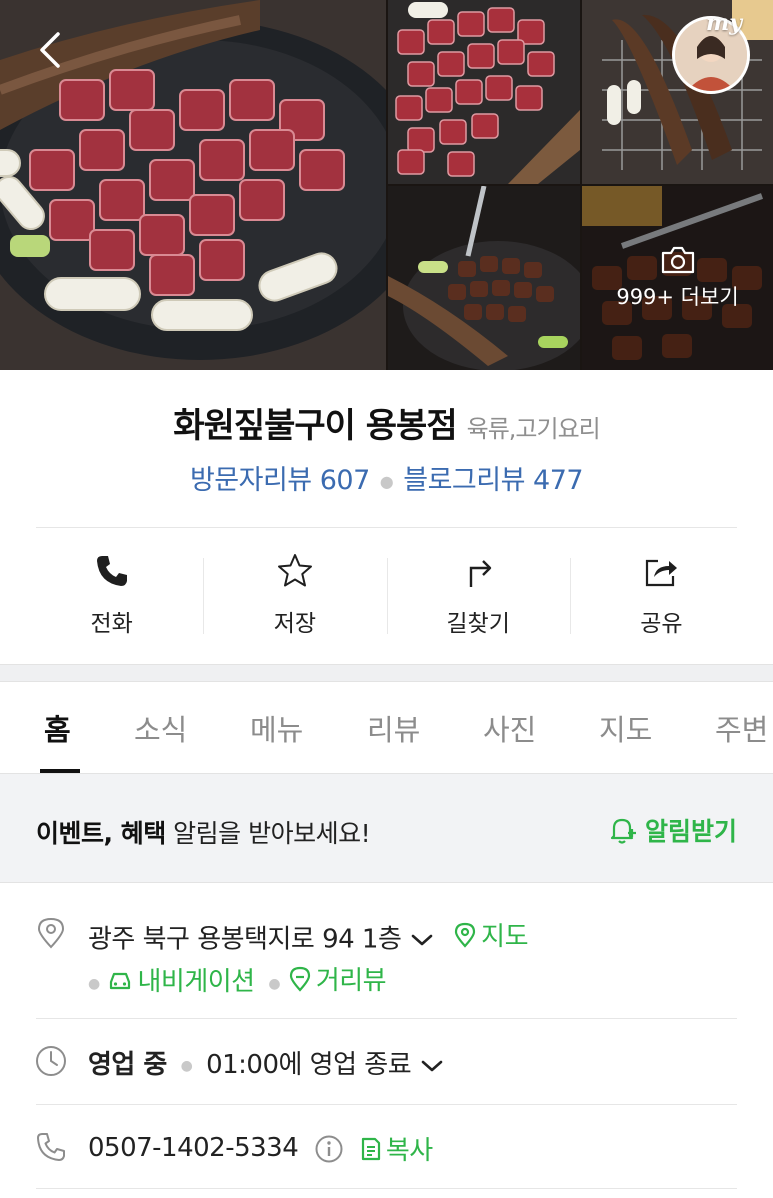 Image resolution: width=773 pixels, height=1198 pixels. Describe the element at coordinates (393, 728) in the screenshot. I see `tab-reviews: 리뷰` at that location.